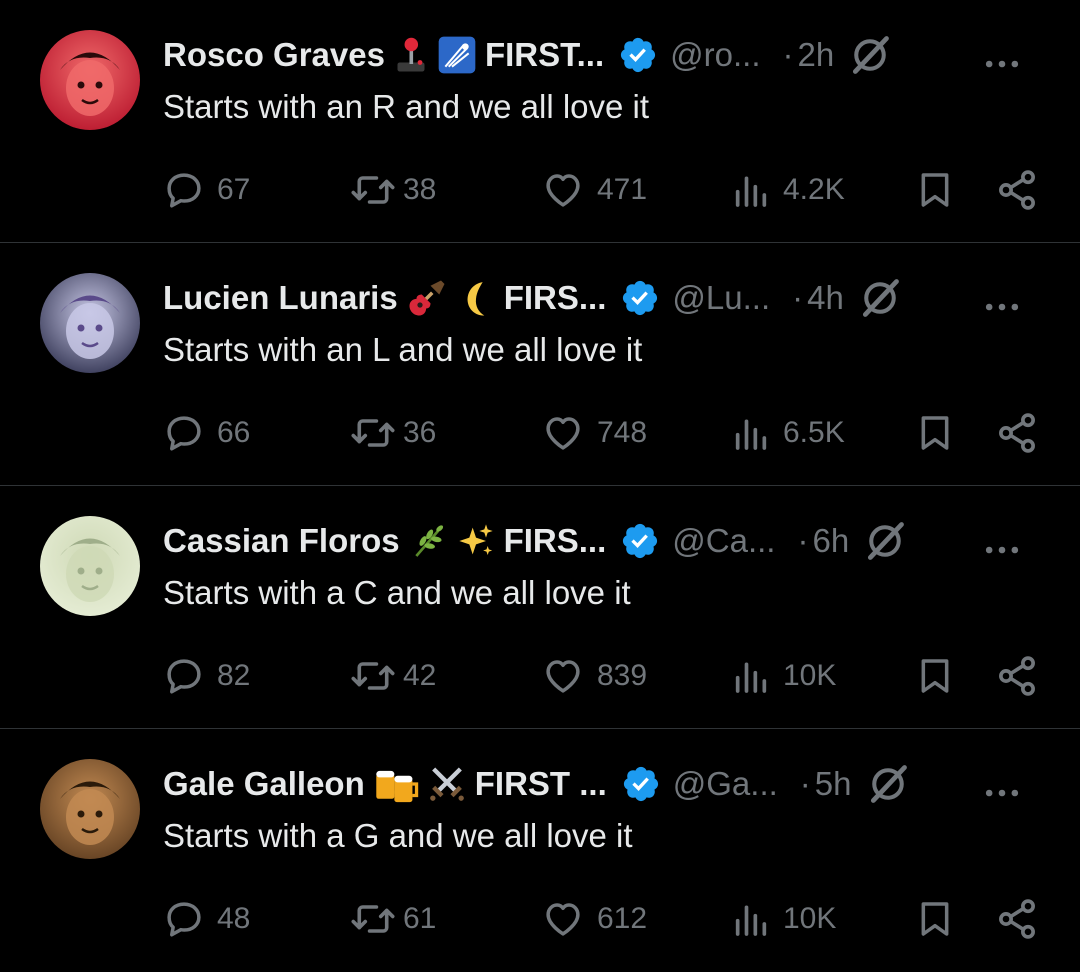 This screenshot has height=972, width=1080. I want to click on repost-count: 42, so click(420, 675).